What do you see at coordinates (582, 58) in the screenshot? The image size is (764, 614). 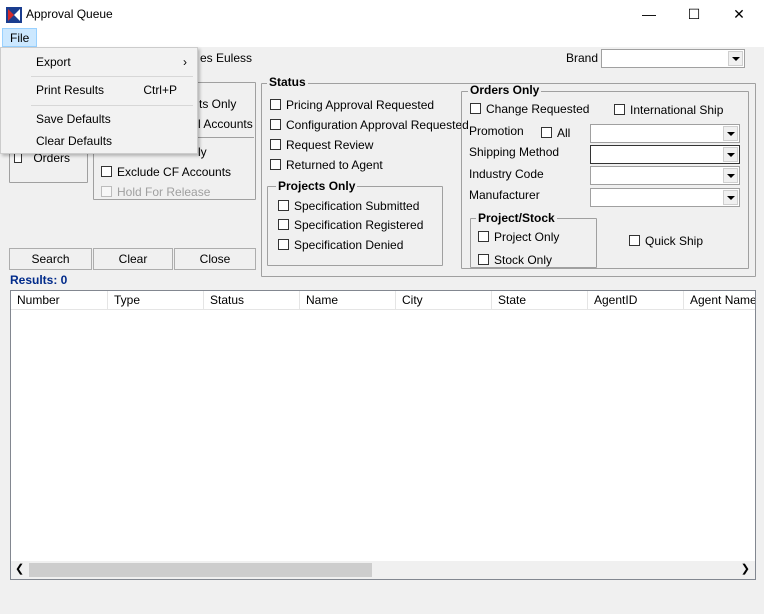 I see `brand-label: Brand` at bounding box center [582, 58].